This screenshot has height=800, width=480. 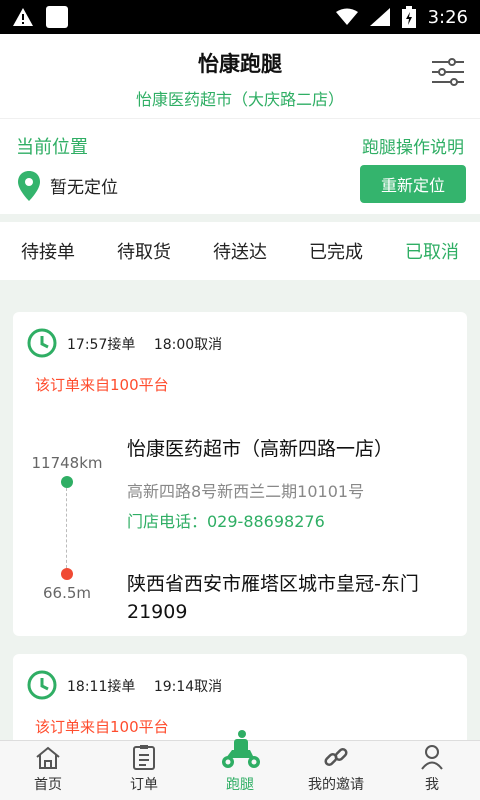 What do you see at coordinates (48, 770) in the screenshot?
I see `nav-home: 首页` at bounding box center [48, 770].